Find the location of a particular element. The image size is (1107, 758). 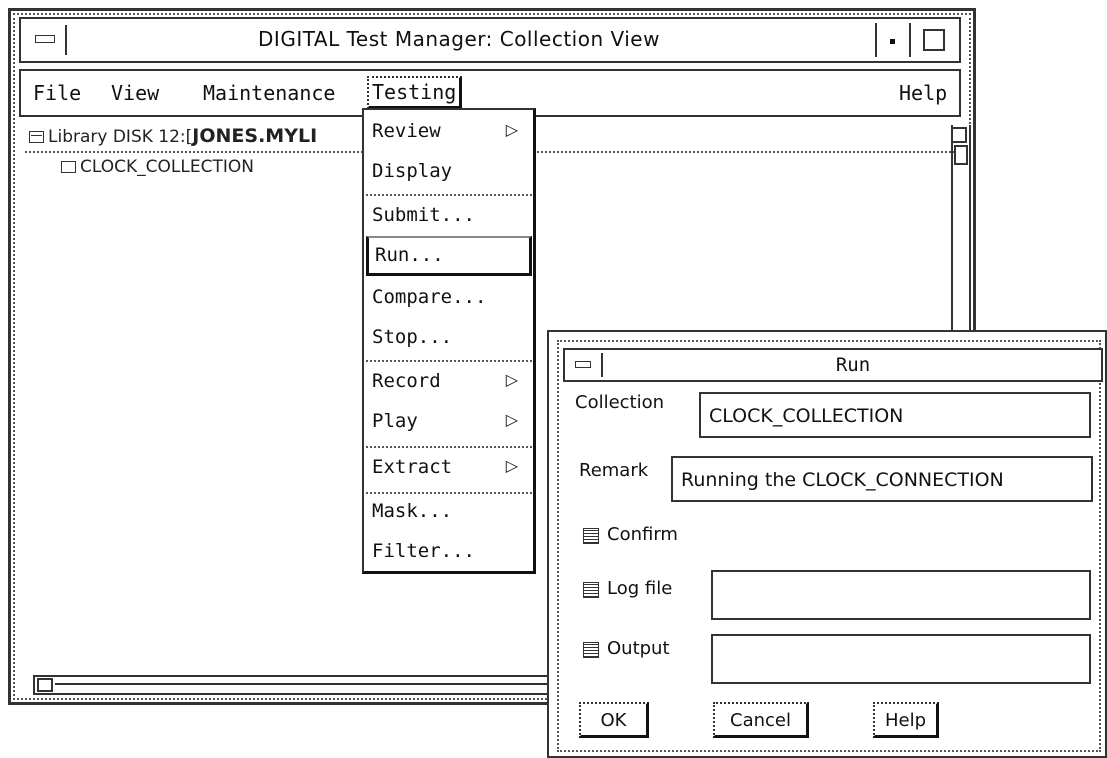

minimize-button is located at coordinates (893, 40).